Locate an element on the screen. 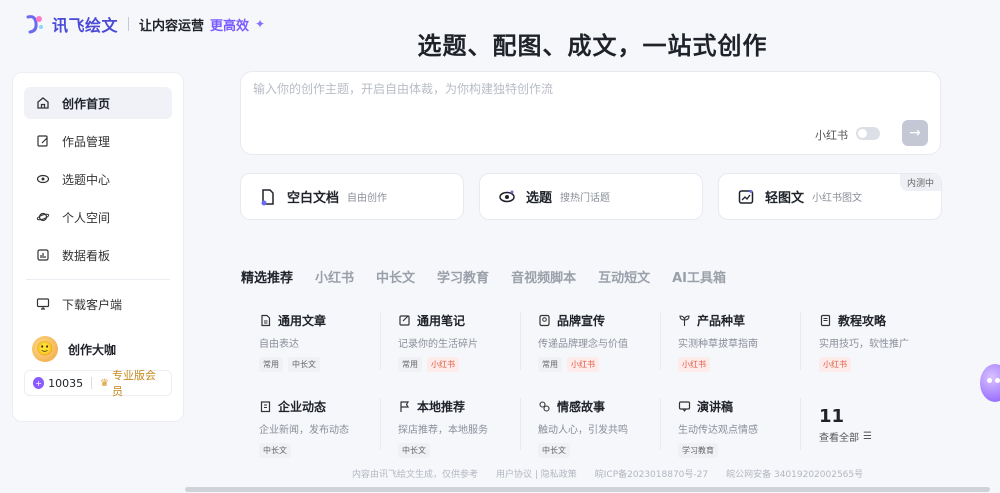 This screenshot has width=1000, height=493. sprout-icon is located at coordinates (684, 320).